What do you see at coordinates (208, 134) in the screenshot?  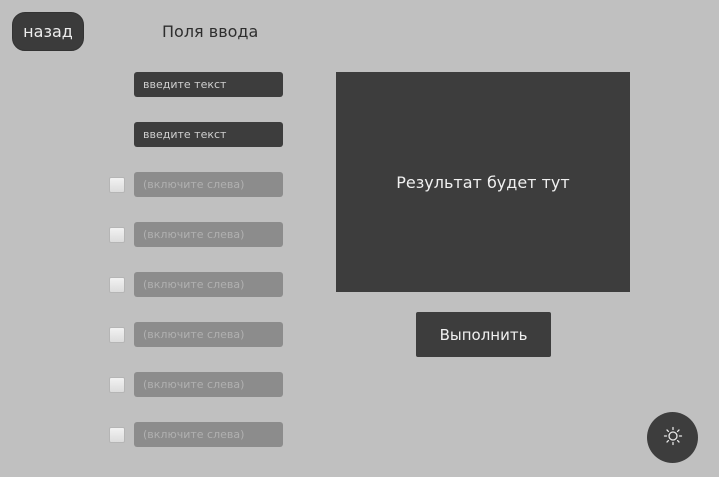 I see `text-input-2: введите текст` at bounding box center [208, 134].